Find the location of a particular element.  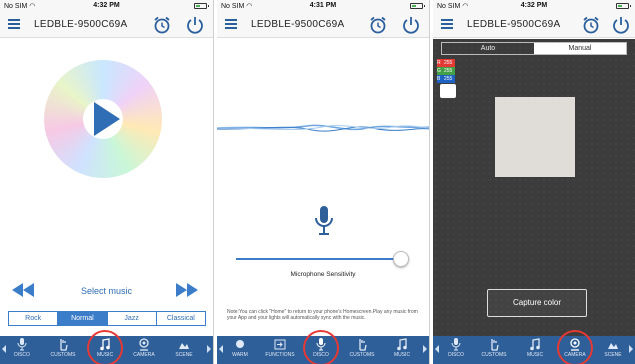

capture-color-button: Capture color is located at coordinates (537, 303).